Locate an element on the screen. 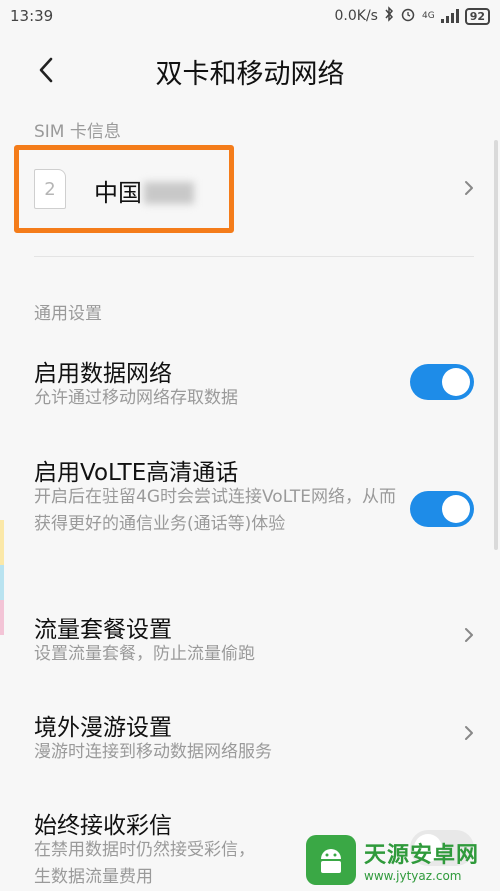 This screenshot has height=891, width=500. data-network-toggle is located at coordinates (442, 382).